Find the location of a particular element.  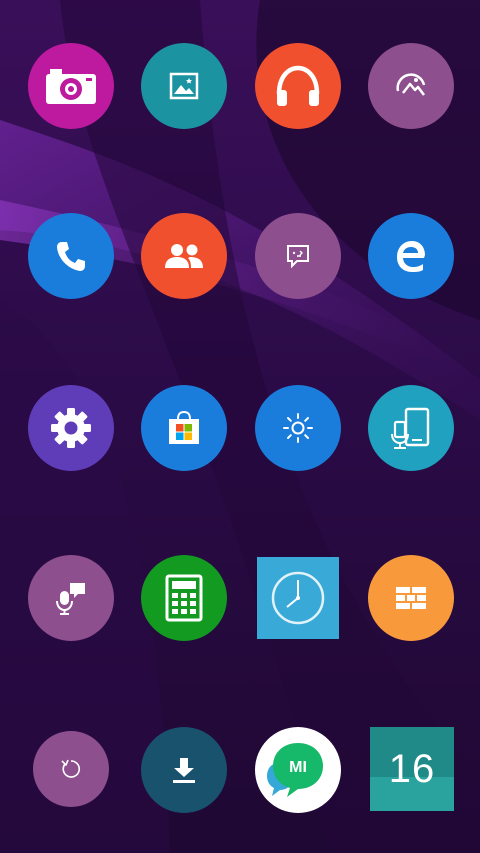

landscape-icon is located at coordinates (411, 84).